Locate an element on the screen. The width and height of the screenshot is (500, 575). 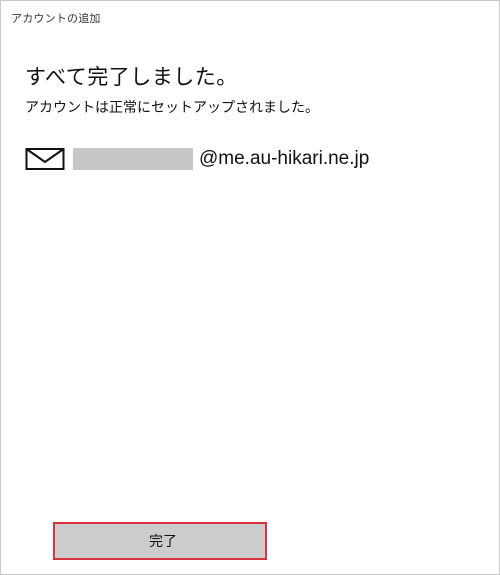
redacted-username is located at coordinates (133, 159).